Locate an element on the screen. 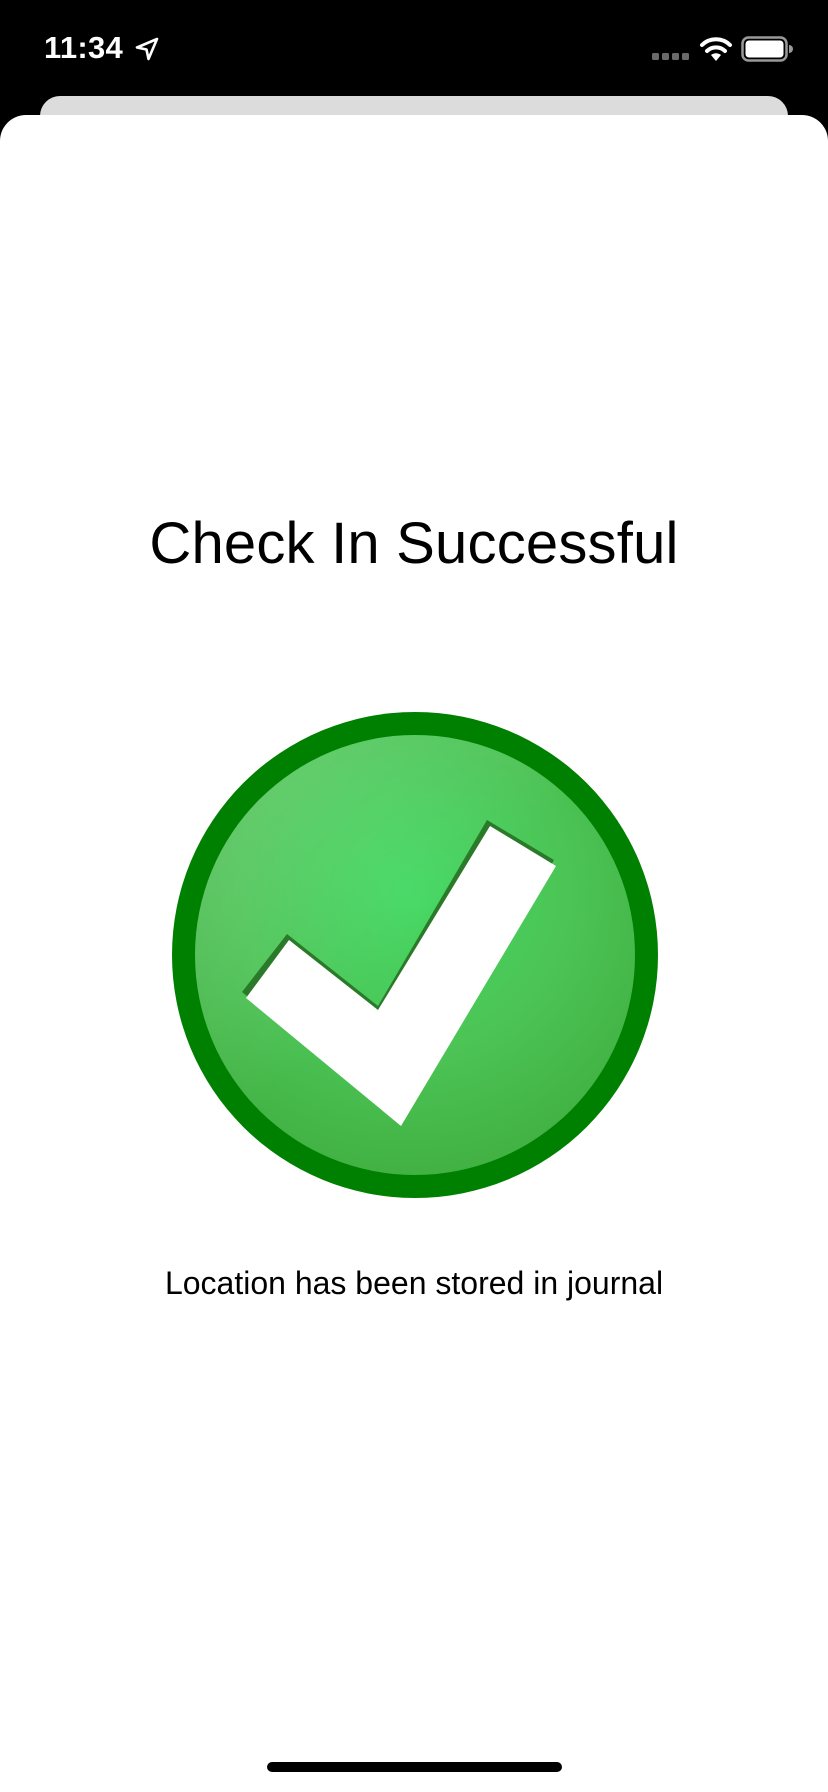 The image size is (828, 1792). page-title: Check In Successful is located at coordinates (414, 543).